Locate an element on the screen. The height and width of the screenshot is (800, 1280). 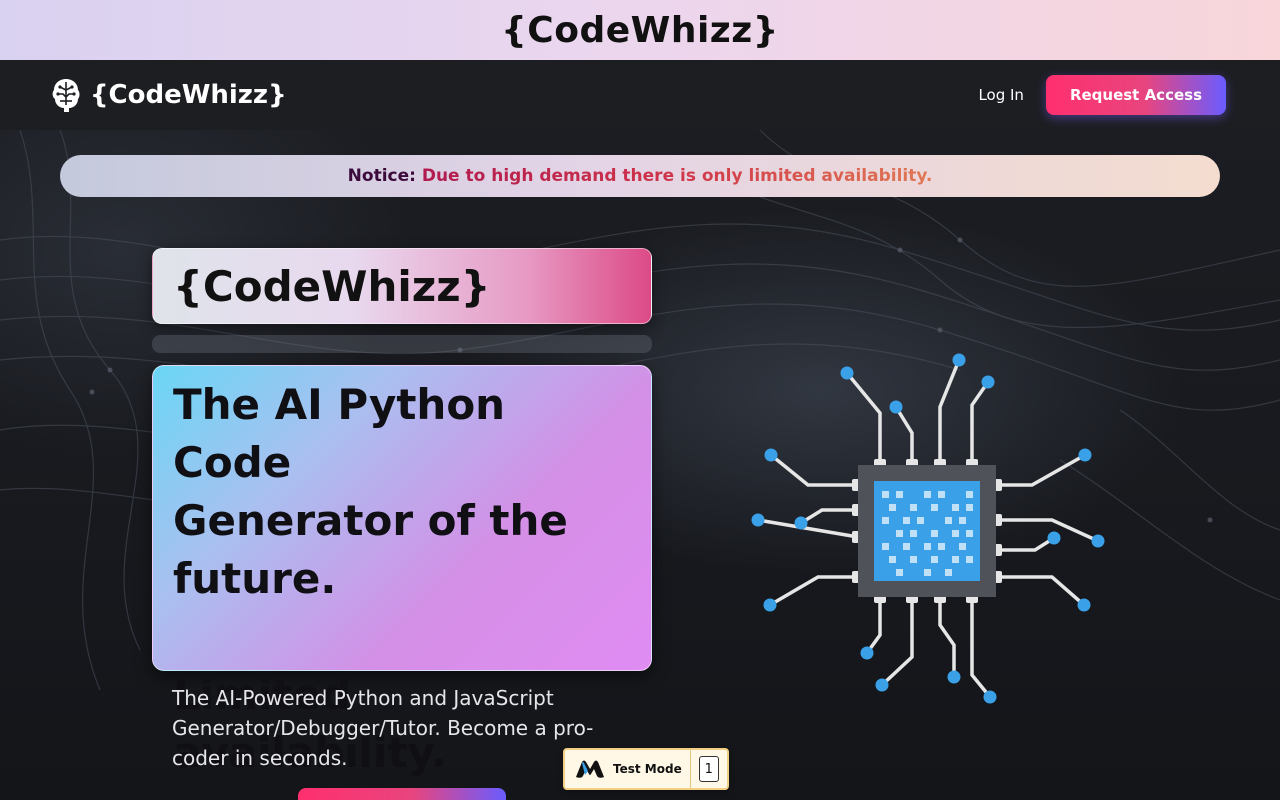
notice-label: Notice: is located at coordinates (381, 176).